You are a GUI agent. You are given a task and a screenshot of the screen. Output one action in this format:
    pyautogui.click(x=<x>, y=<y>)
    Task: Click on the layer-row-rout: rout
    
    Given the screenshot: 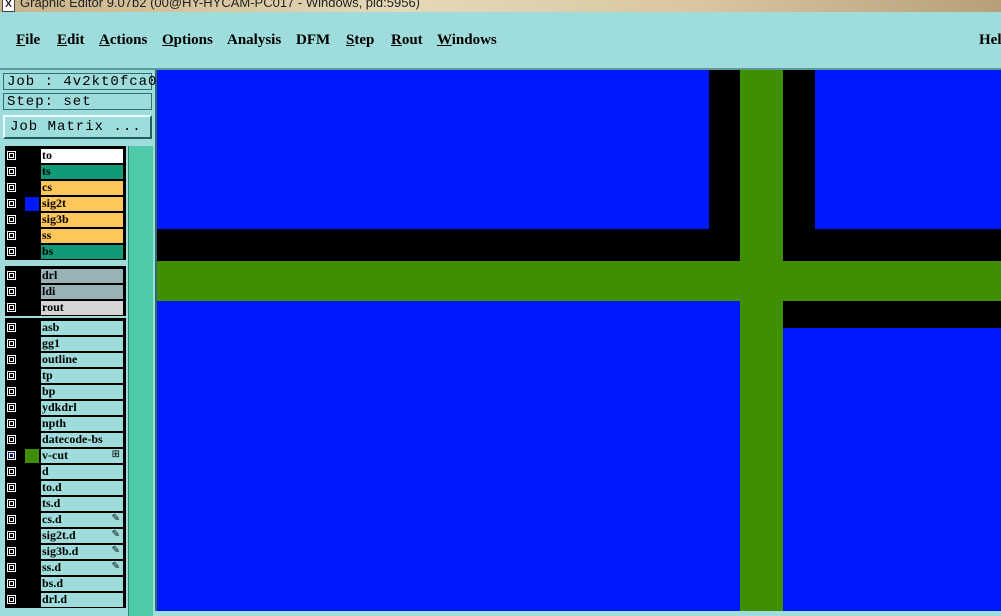 What is the action you would take?
    pyautogui.click(x=65, y=308)
    